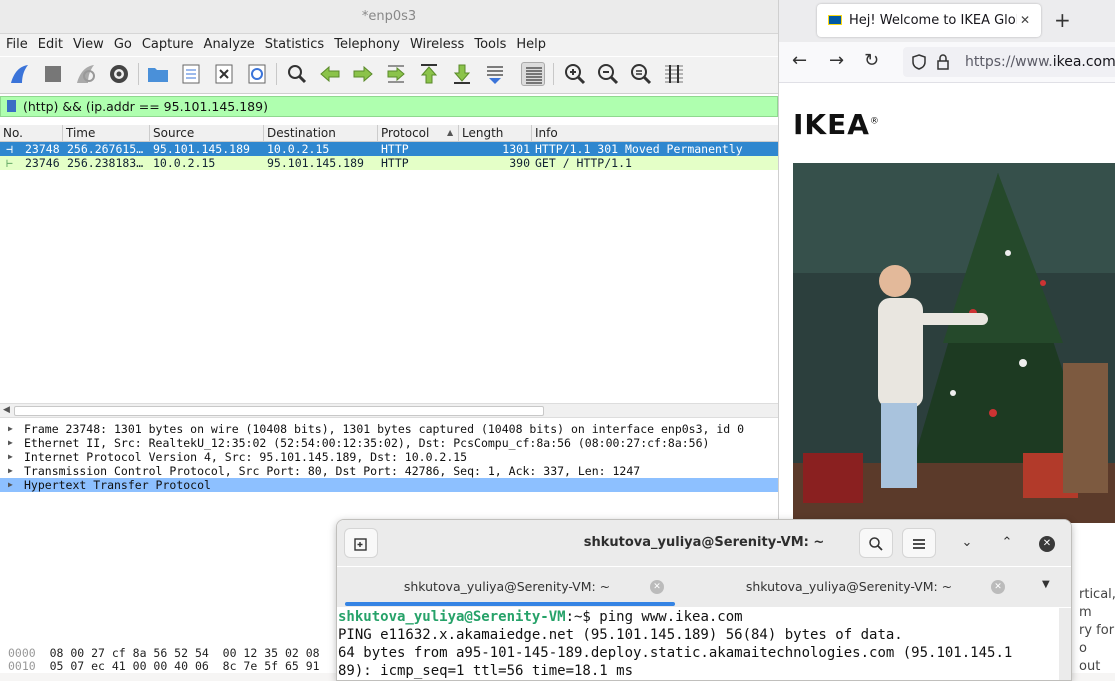  I want to click on menu-view: View, so click(88, 45).